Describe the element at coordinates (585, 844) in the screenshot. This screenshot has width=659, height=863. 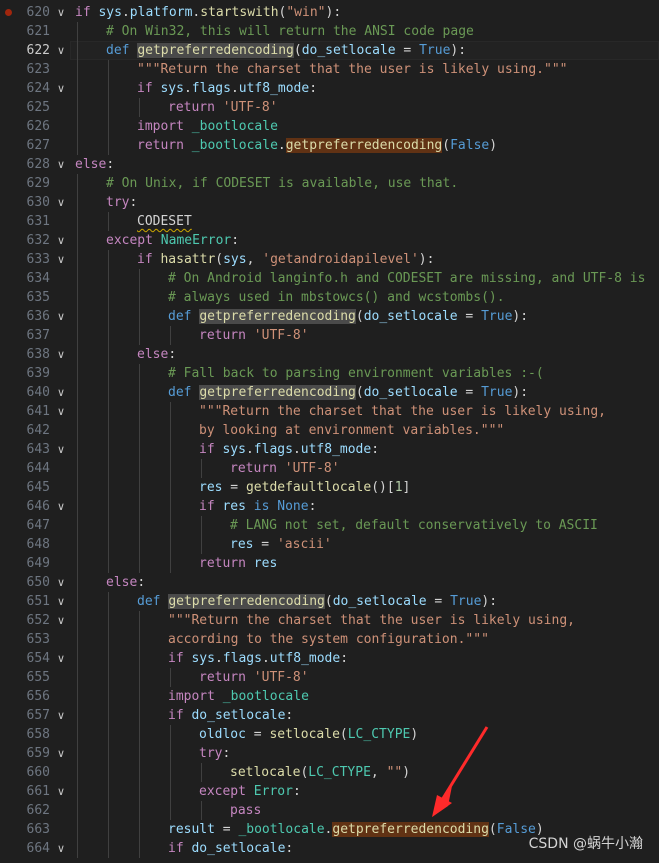
I see `watermark: CSDN @蜗牛小瀚` at that location.